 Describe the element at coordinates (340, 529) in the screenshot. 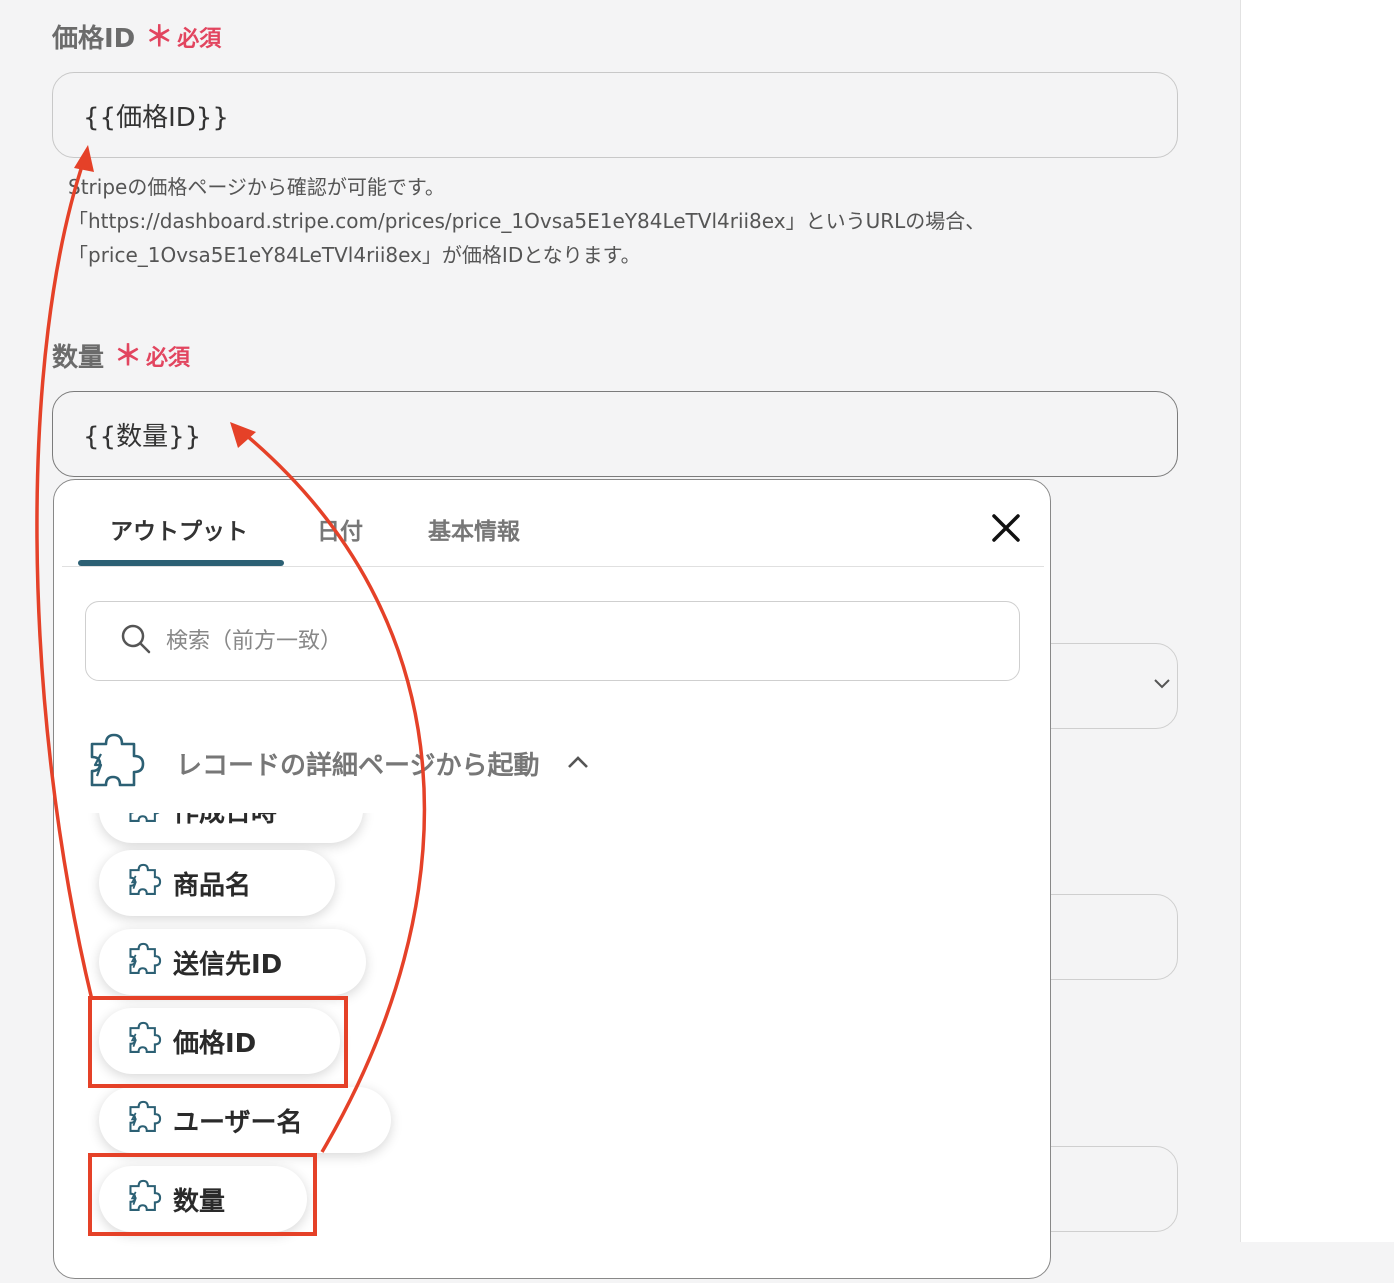

I see `tab-date: 日付` at that location.